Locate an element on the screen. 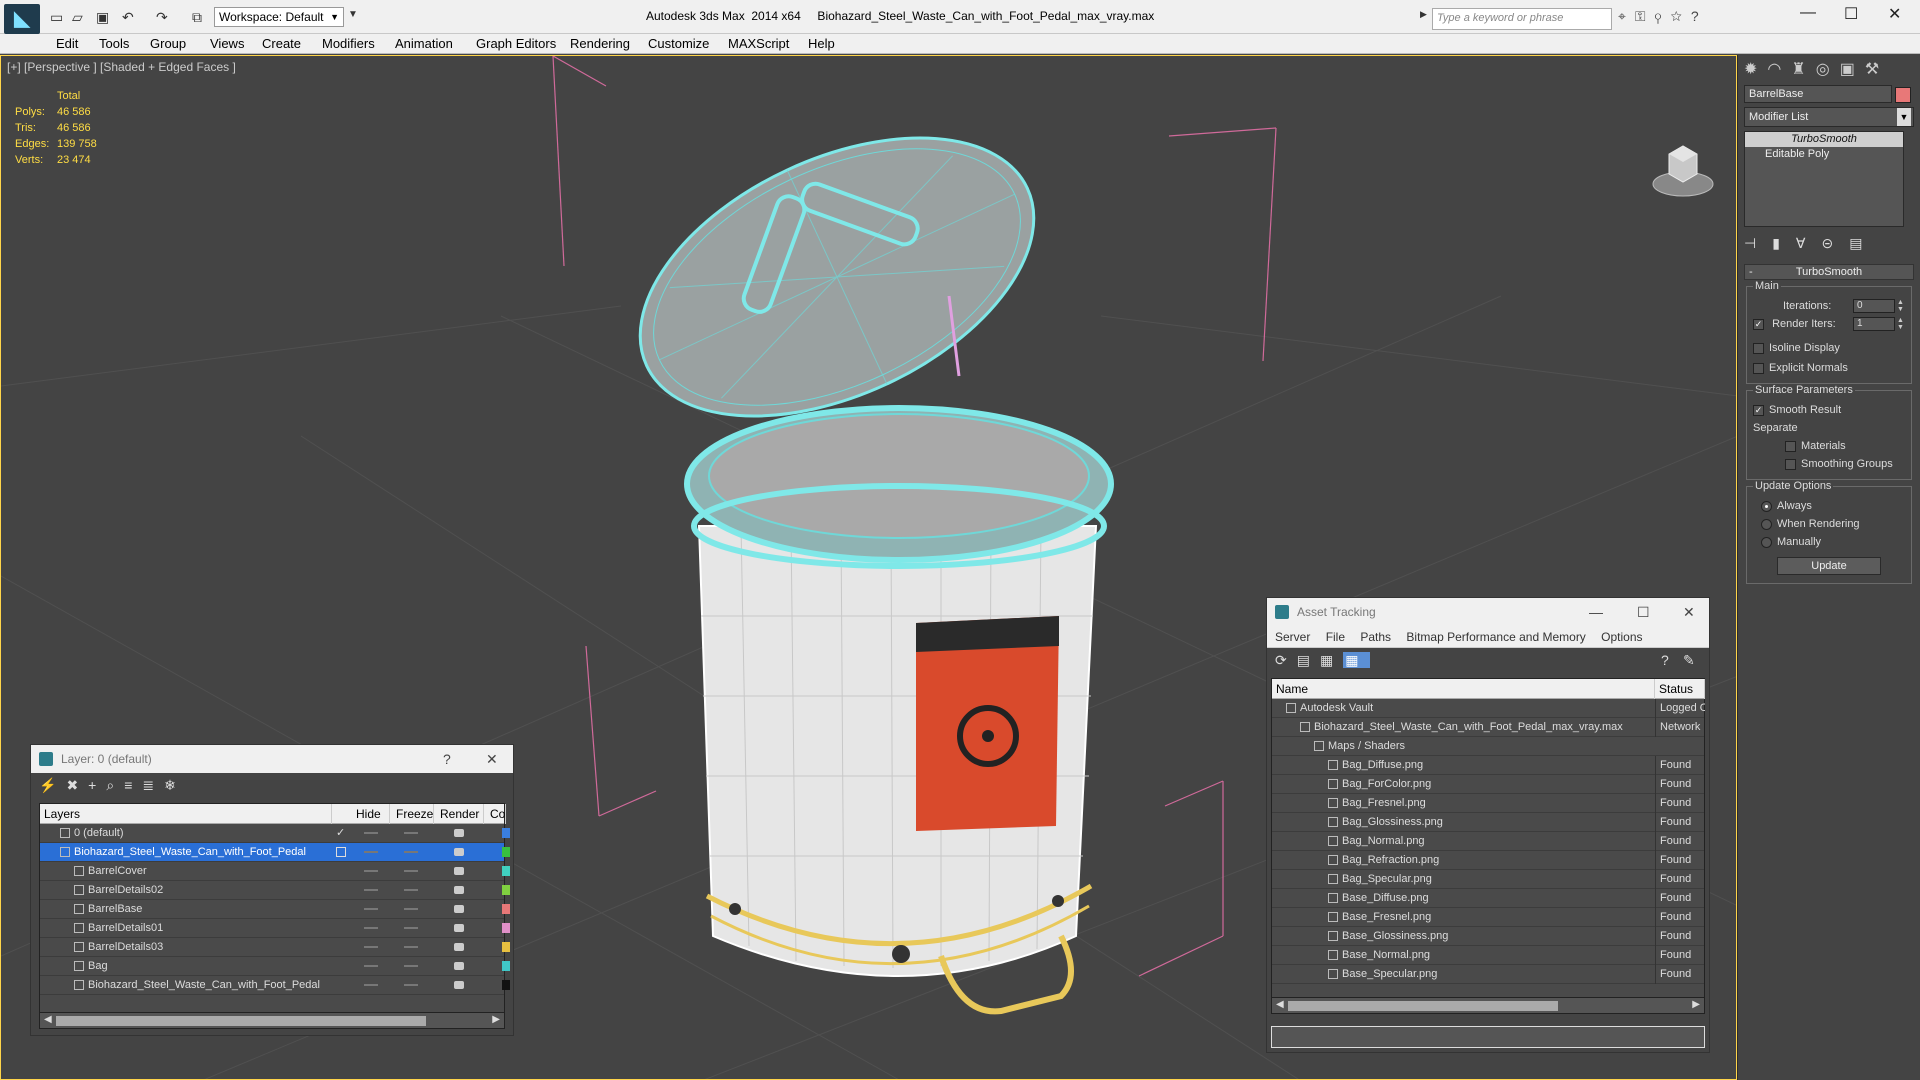  when-rendering-radio is located at coordinates (1766, 524).